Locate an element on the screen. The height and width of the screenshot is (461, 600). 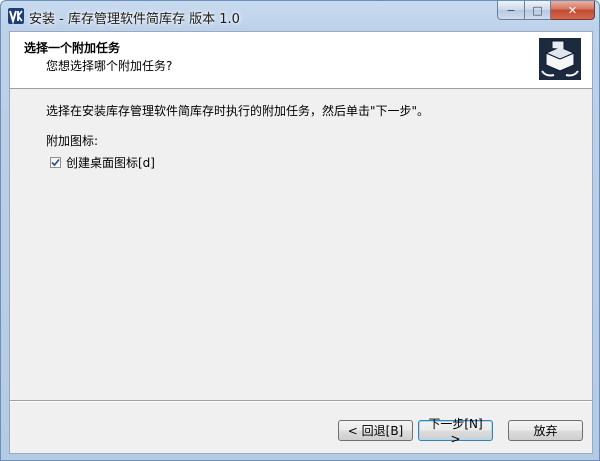
additional-icons-label: 附加图标: is located at coordinates (72, 141).